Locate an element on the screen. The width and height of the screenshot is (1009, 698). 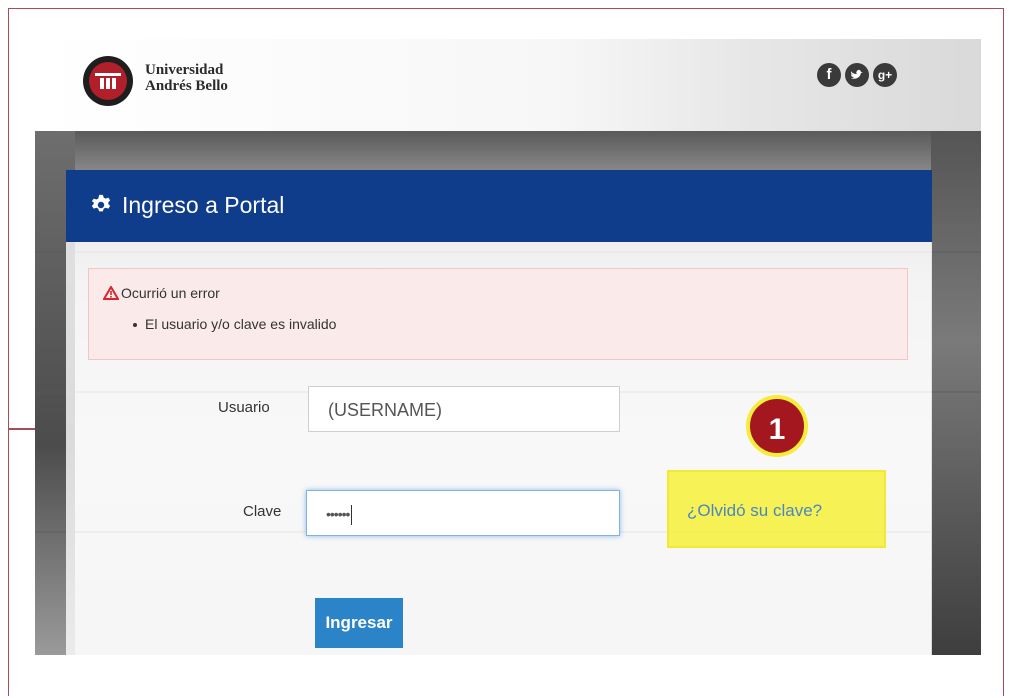
alert-message: El usuario y/o clave es invalido is located at coordinates (234, 324).